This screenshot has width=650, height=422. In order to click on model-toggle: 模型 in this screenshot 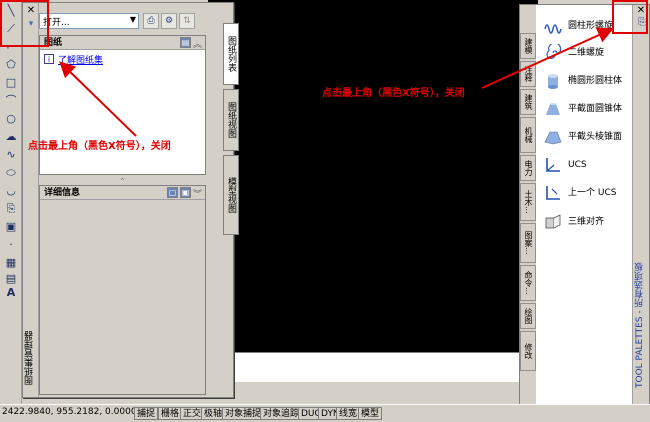, I will do `click(370, 413)`.